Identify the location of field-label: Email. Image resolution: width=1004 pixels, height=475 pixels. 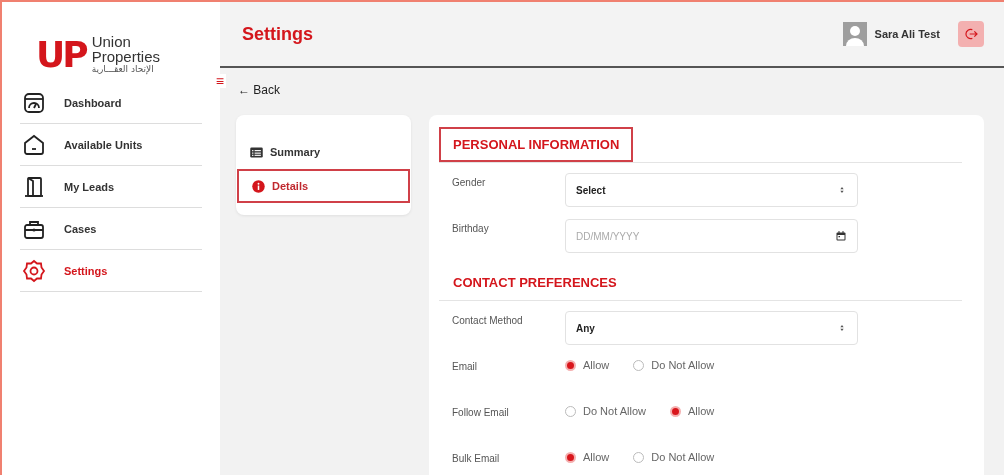
(465, 366).